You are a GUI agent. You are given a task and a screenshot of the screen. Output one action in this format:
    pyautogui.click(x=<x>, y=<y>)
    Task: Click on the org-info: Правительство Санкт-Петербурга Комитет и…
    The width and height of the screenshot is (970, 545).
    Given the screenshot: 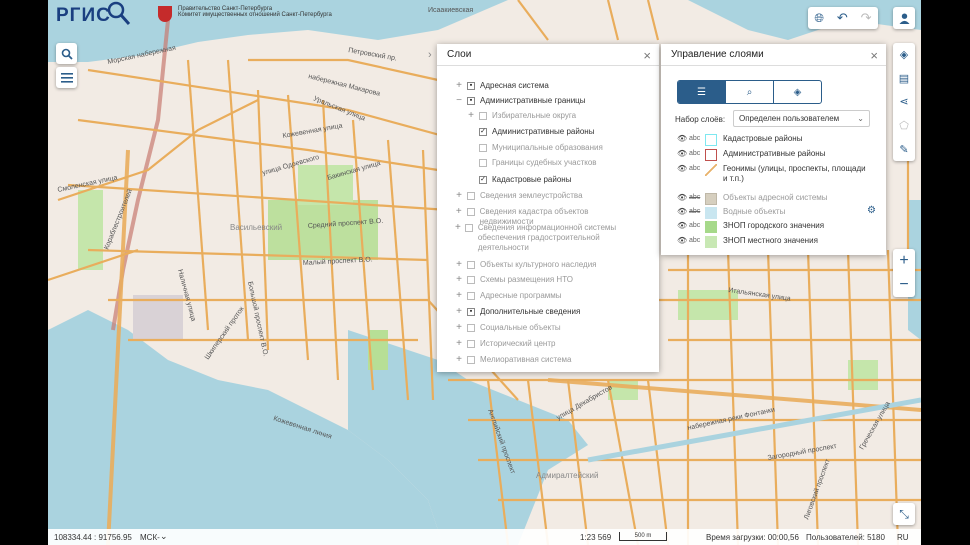 What is the action you would take?
    pyautogui.click(x=245, y=14)
    